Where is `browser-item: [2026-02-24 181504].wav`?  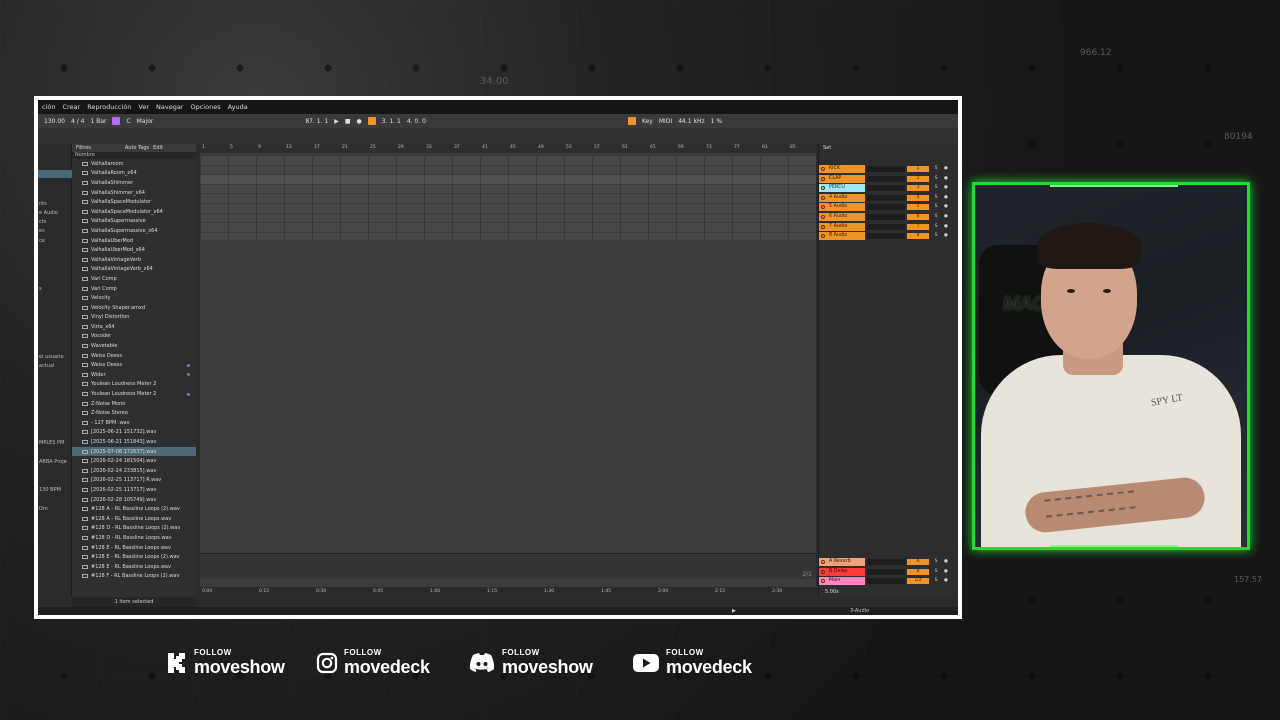 browser-item: [2026-02-24 181504].wav is located at coordinates (134, 461).